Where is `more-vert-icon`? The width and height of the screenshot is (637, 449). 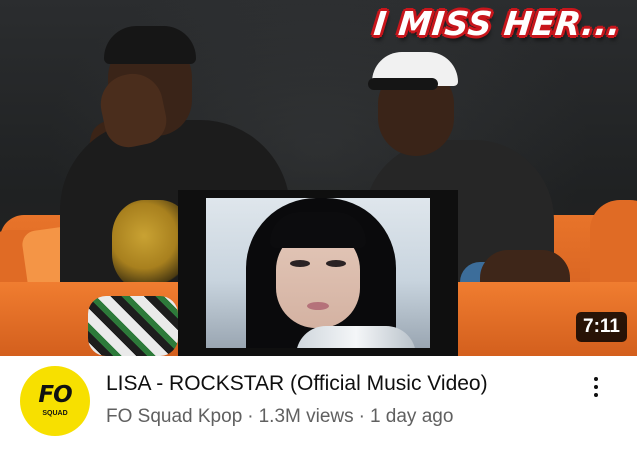 more-vert-icon is located at coordinates (596, 389).